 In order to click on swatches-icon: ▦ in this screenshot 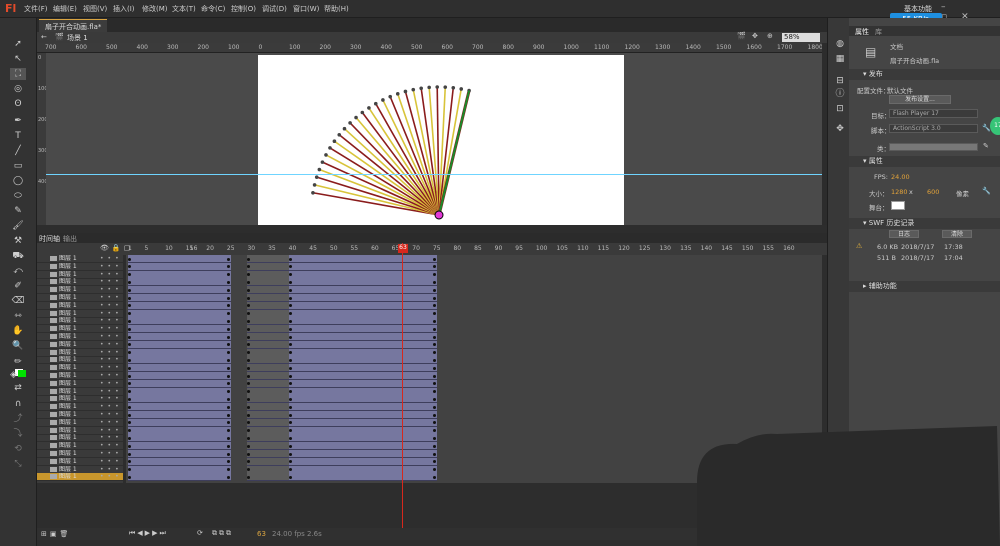, I will do `click(840, 59)`.